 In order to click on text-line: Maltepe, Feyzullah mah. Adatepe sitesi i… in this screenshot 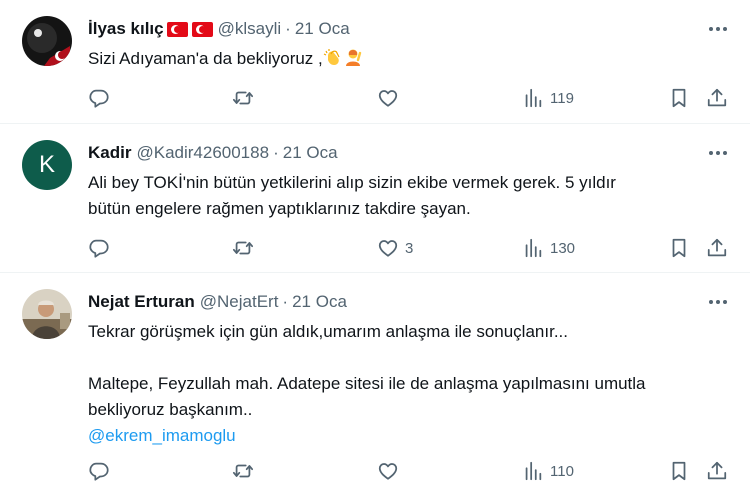, I will do `click(367, 383)`.